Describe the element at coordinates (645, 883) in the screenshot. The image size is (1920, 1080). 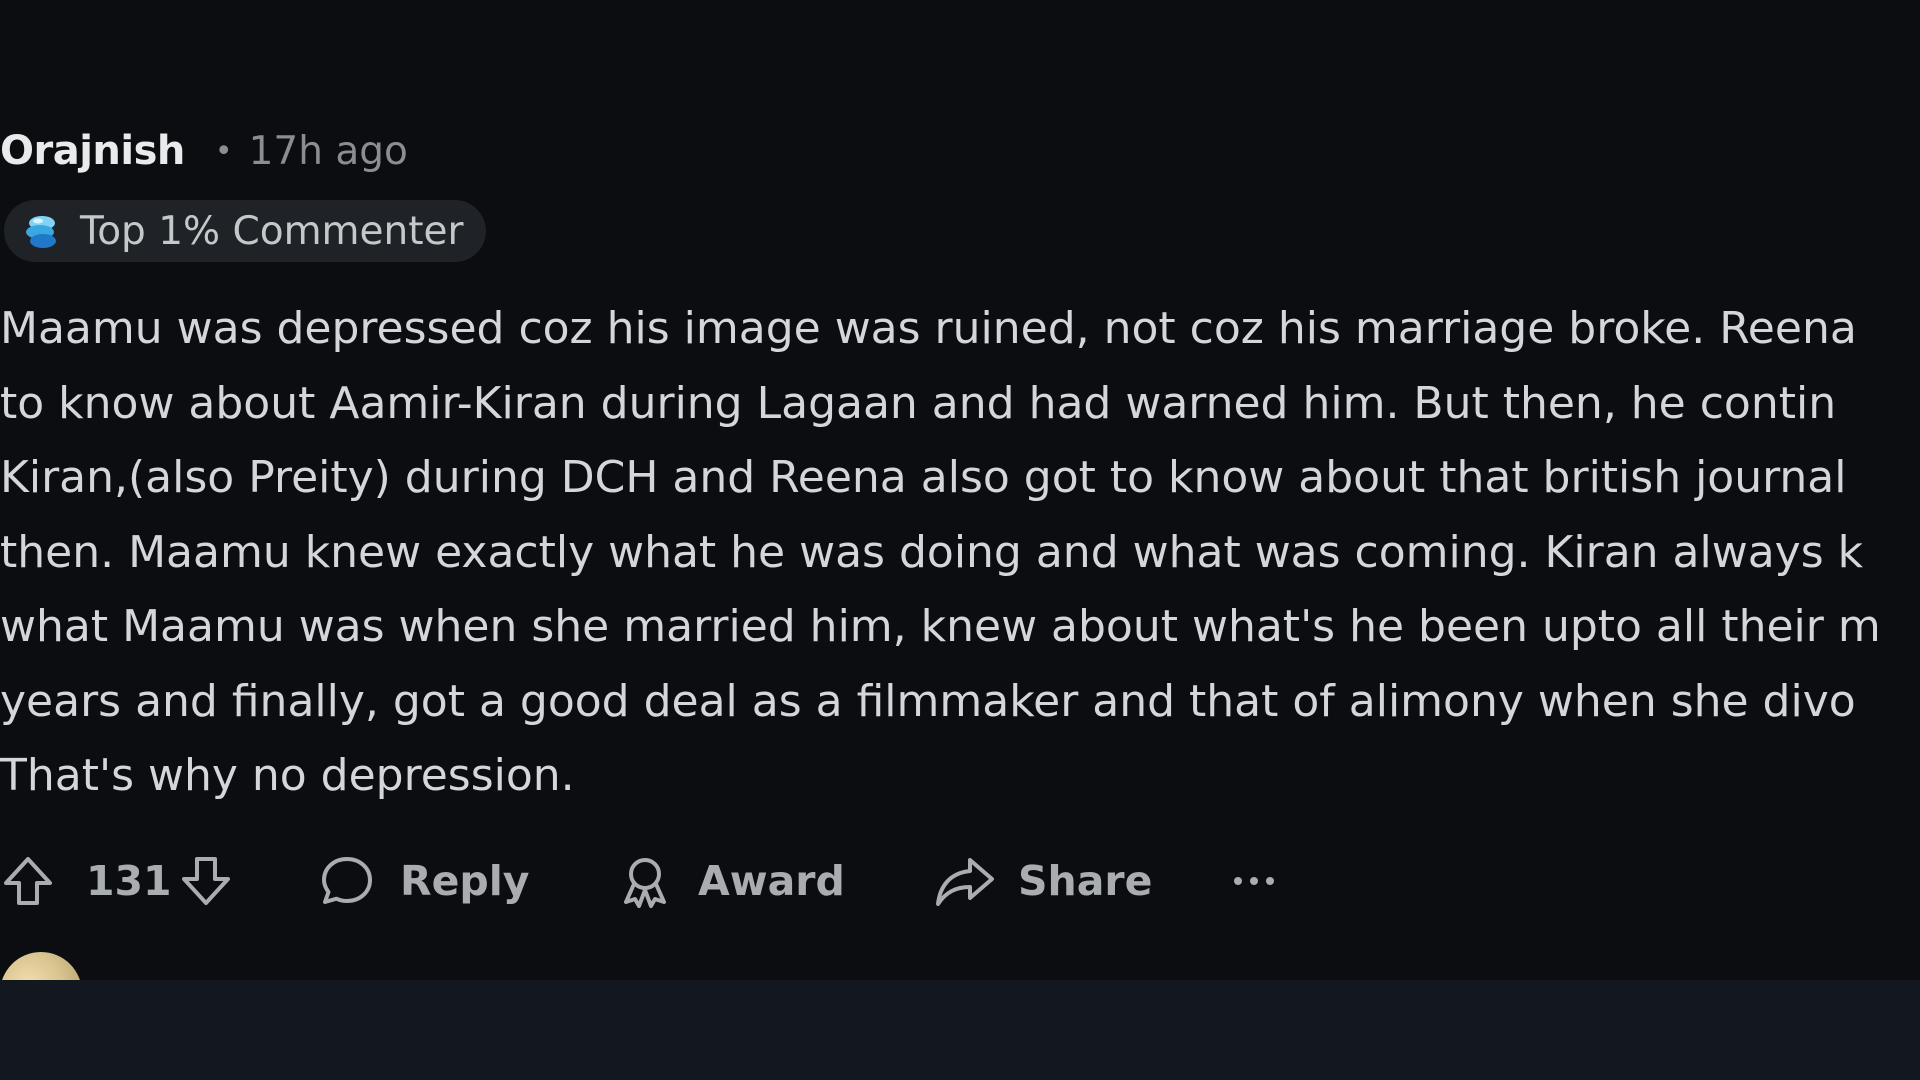
I see `award-ribbon-icon` at that location.